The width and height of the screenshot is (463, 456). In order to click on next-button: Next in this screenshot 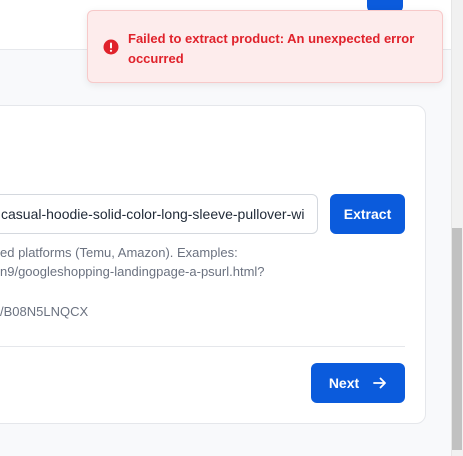, I will do `click(358, 383)`.